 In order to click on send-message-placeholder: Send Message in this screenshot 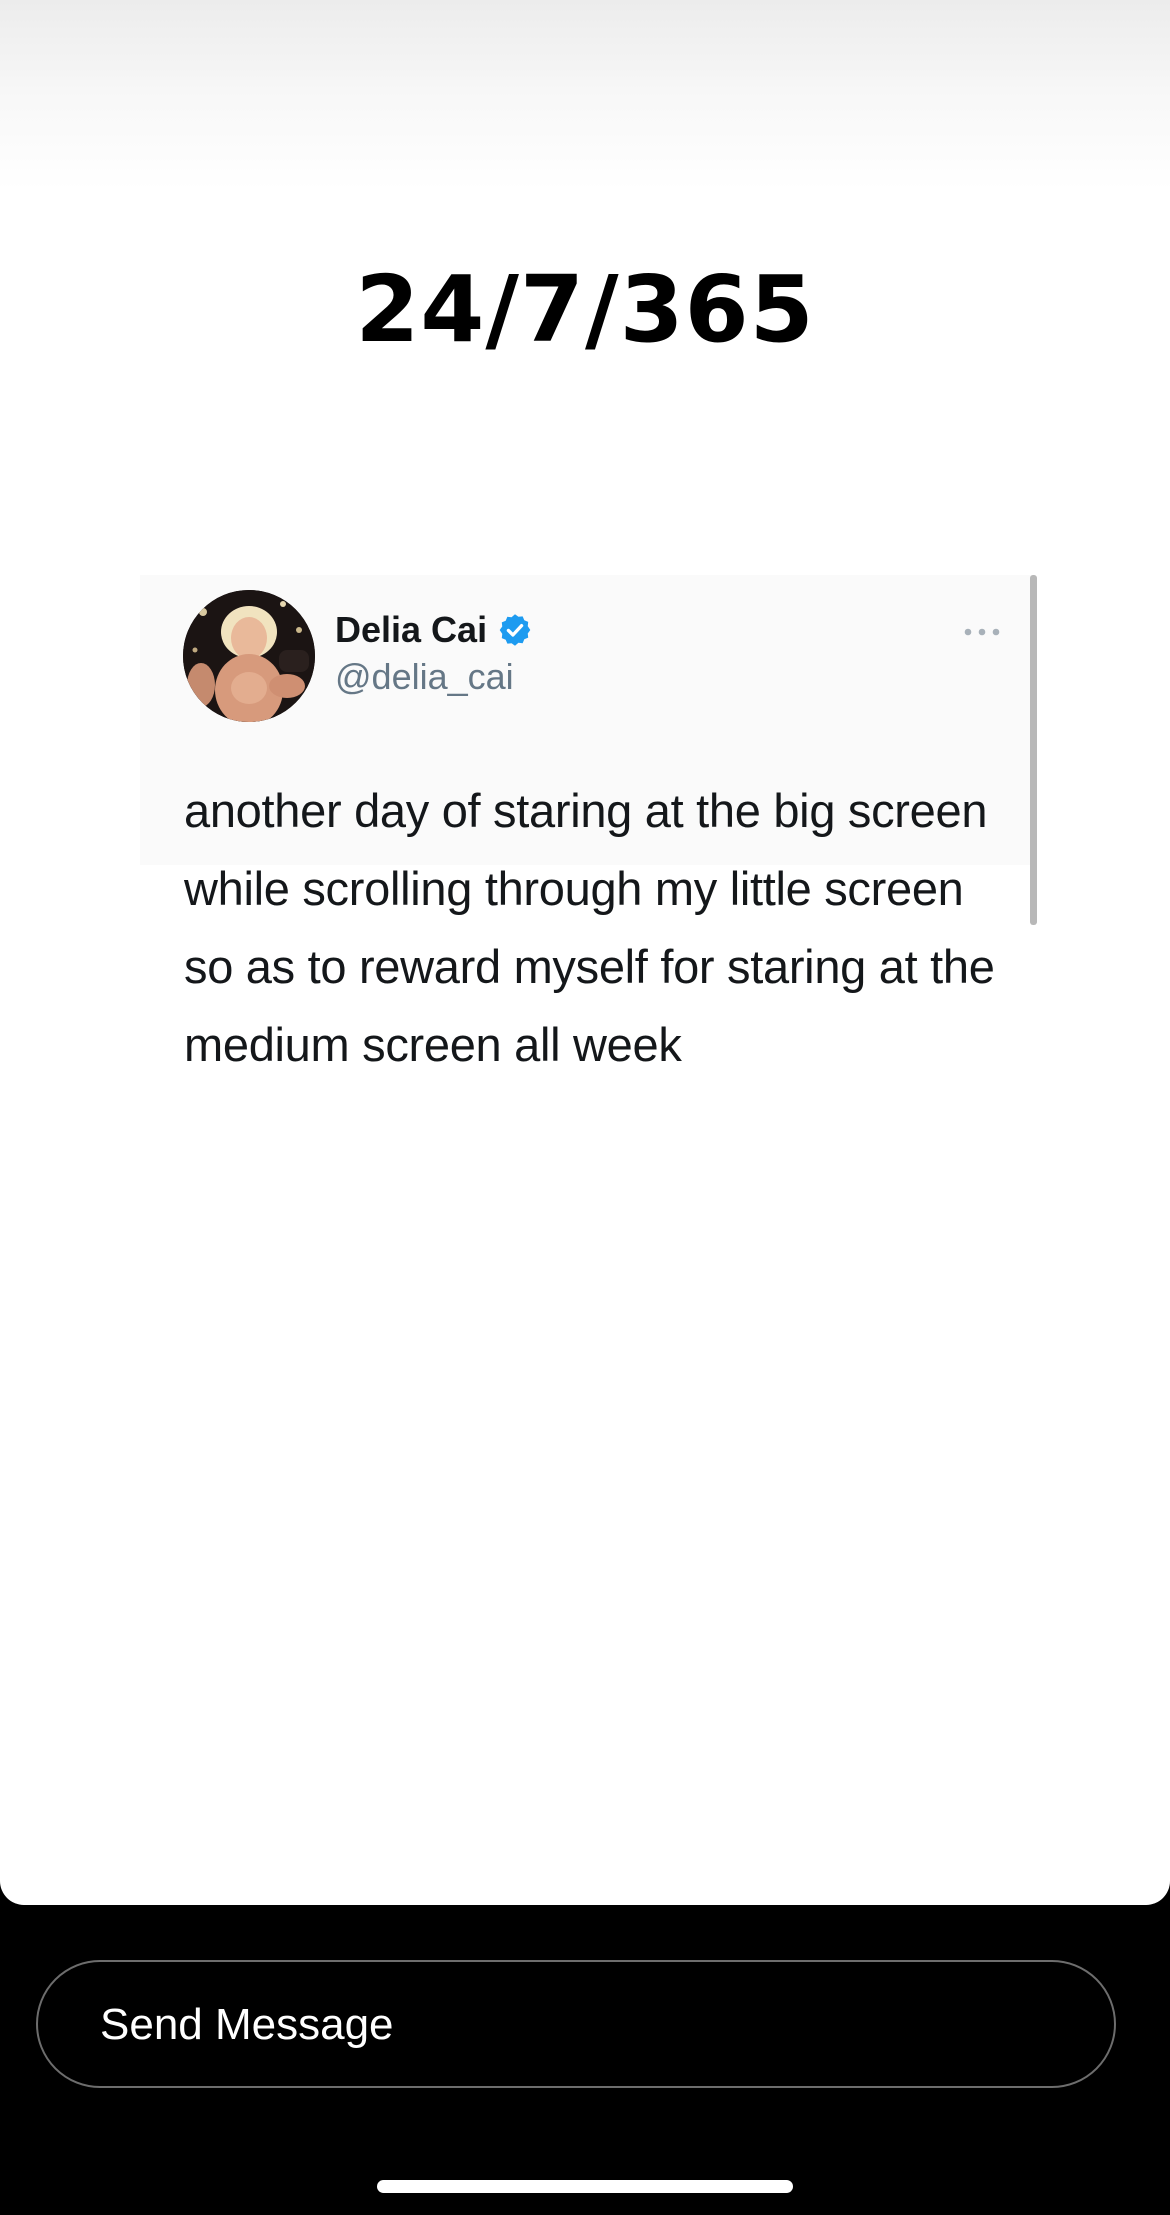, I will do `click(247, 2024)`.